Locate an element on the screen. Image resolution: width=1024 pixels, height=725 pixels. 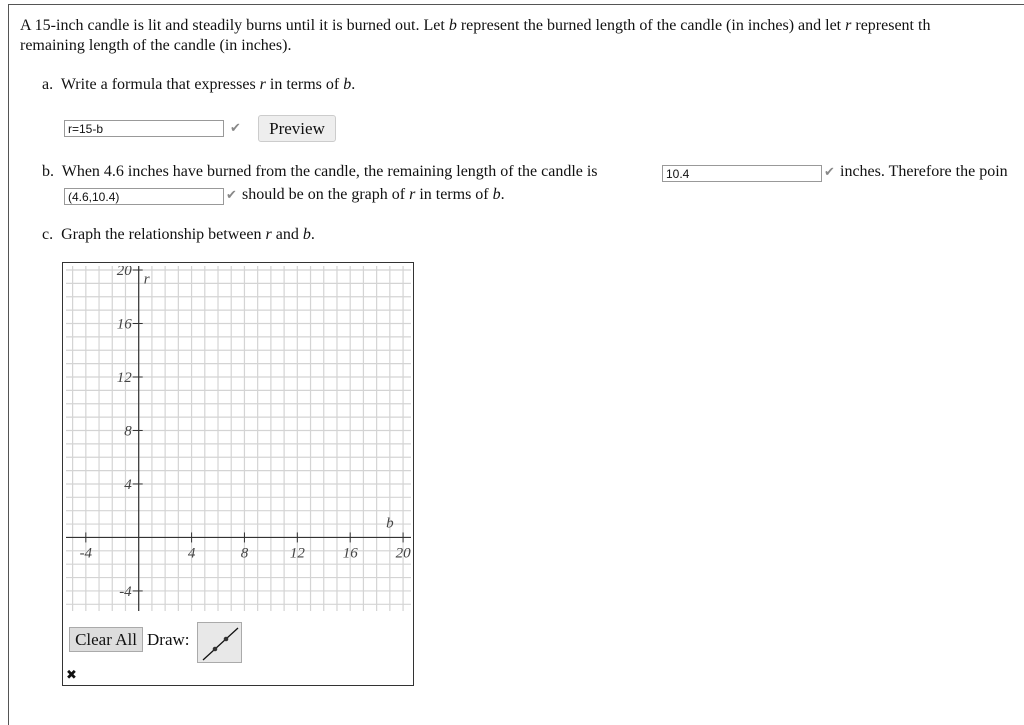
part-b-text-after: inches. Therefore the poin is located at coordinates (924, 171).